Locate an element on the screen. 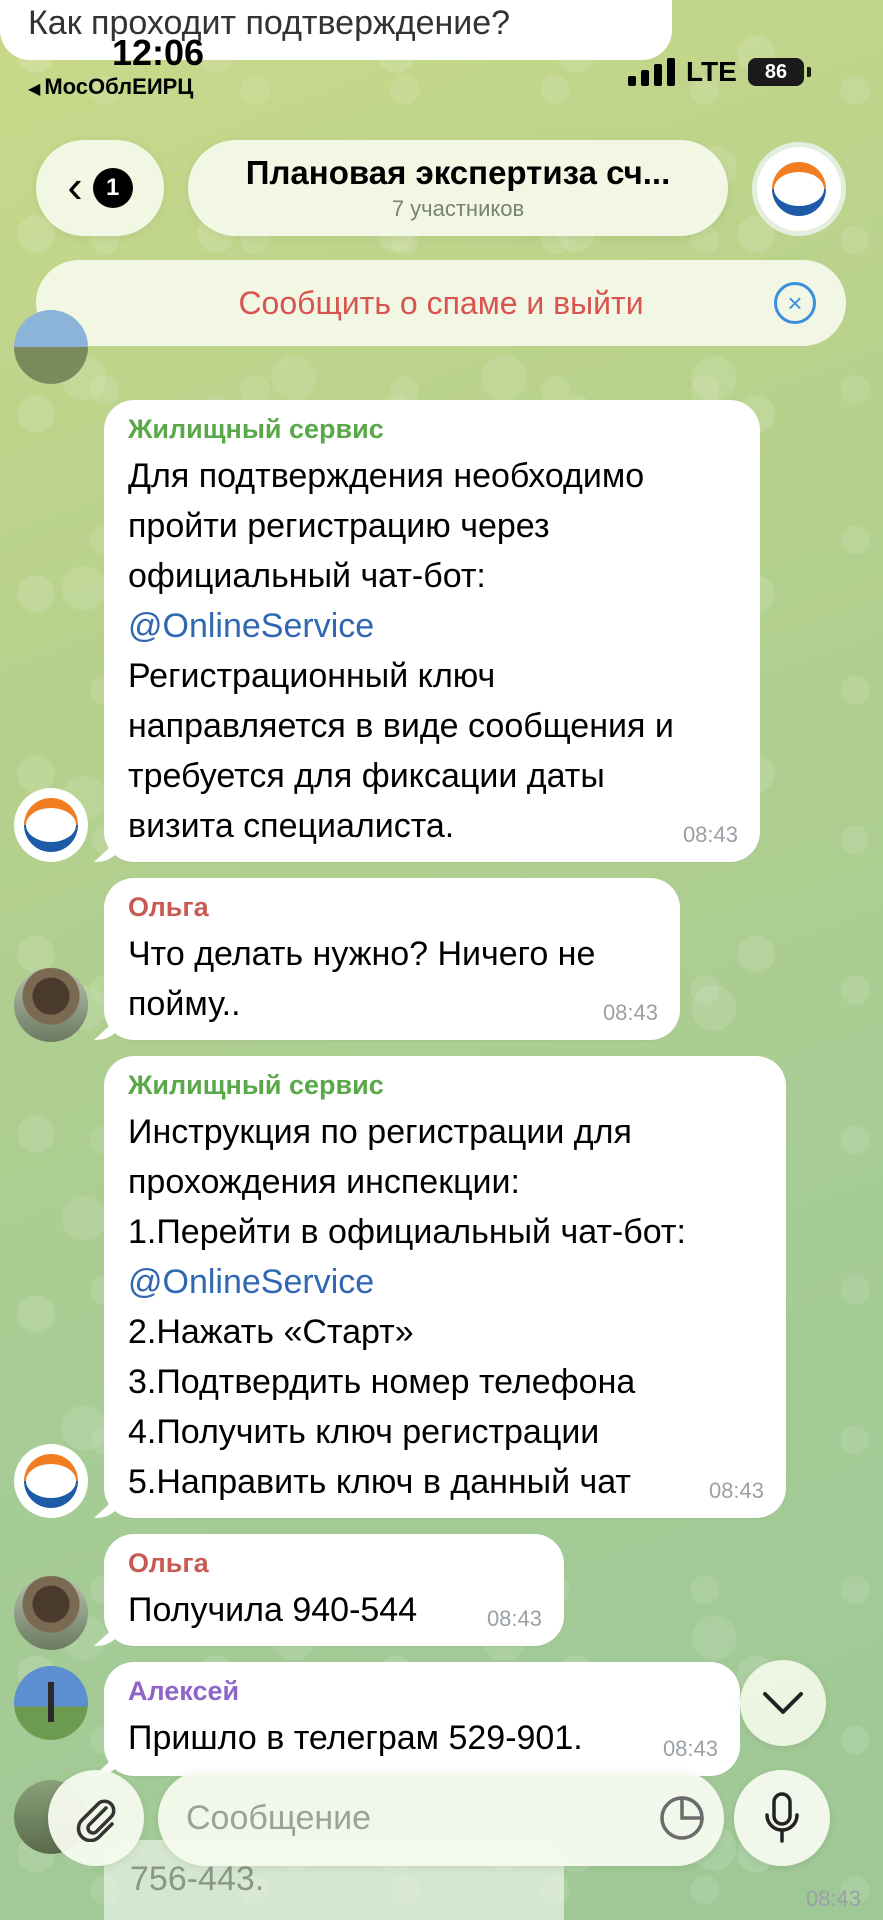 This screenshot has width=883, height=1920. chat-header: Плановая экспертиза сч... 7 участников is located at coordinates (458, 188).